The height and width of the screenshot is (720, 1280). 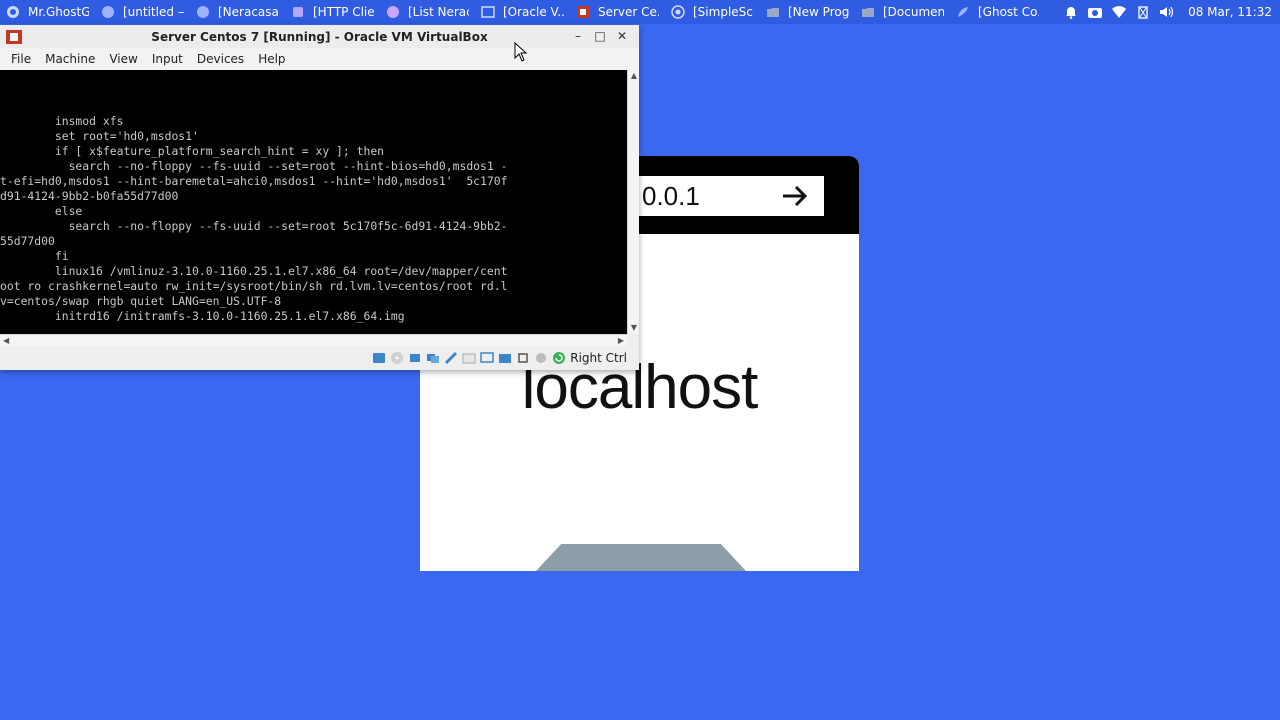 I want to click on host-key-label: Right Ctrl, so click(x=598, y=358).